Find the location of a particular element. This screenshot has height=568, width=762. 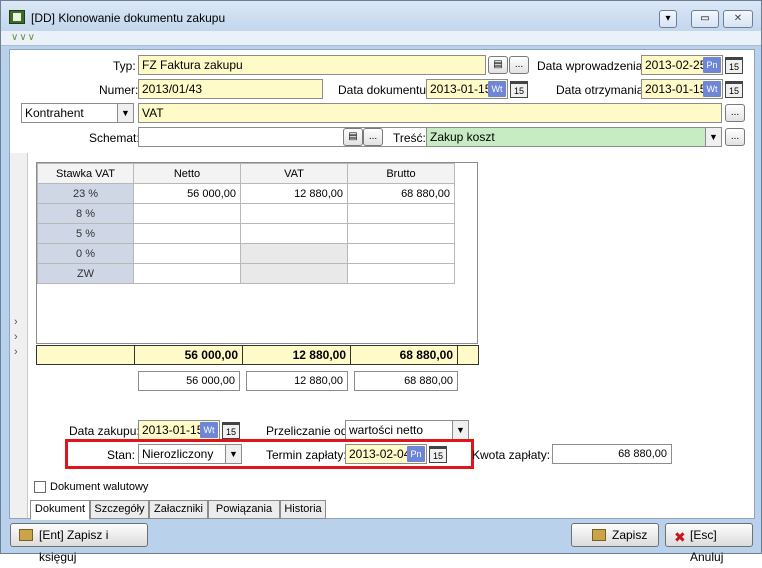

table-row: ZW is located at coordinates (246, 273).